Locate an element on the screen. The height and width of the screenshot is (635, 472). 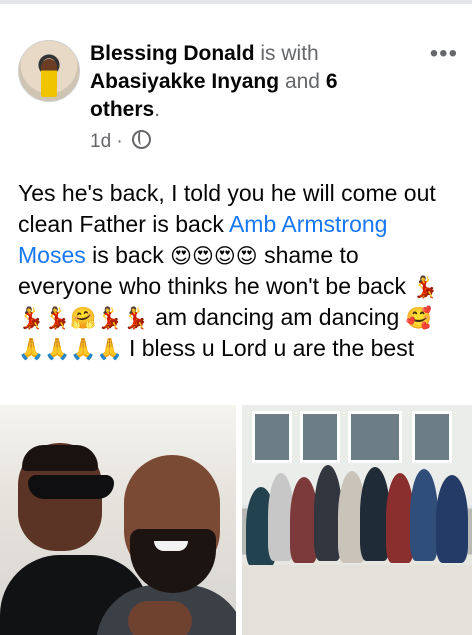
post-text-part-2: is back is located at coordinates (128, 255).